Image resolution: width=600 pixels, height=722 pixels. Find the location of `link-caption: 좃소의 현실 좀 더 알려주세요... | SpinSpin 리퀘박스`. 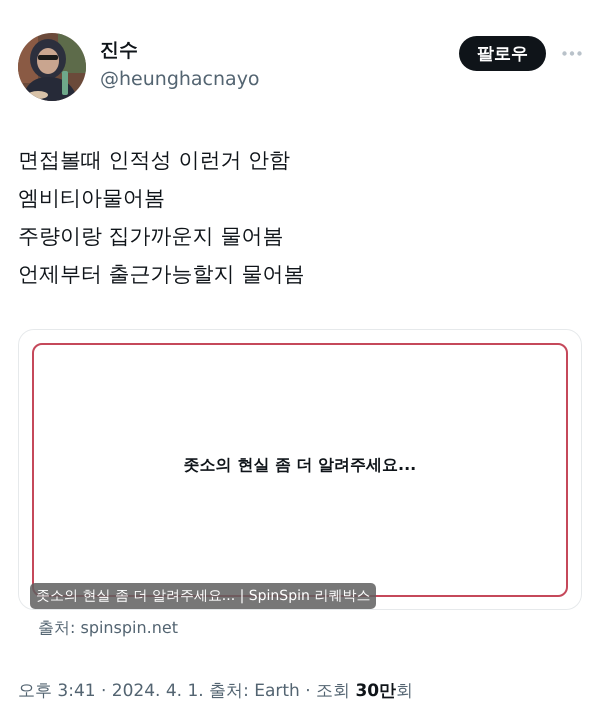

link-caption: 좃소의 현실 좀 더 알려주세요... | SpinSpin 리퀘박스 is located at coordinates (203, 596).